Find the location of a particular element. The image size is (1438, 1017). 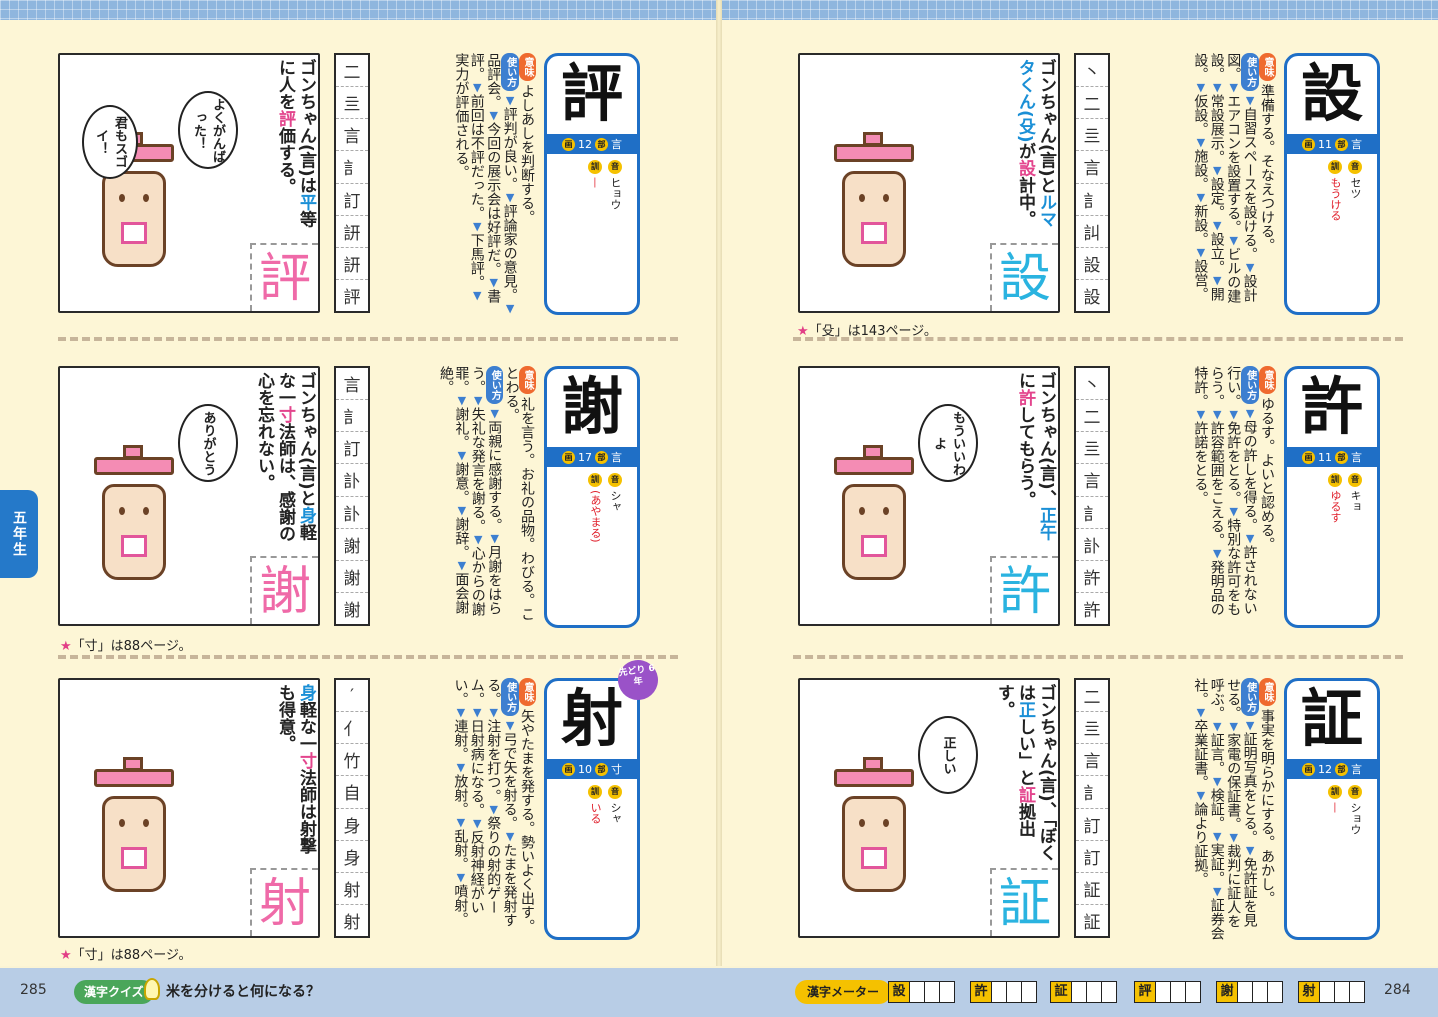

usage-example: 設定。 is located at coordinates (1216, 198).